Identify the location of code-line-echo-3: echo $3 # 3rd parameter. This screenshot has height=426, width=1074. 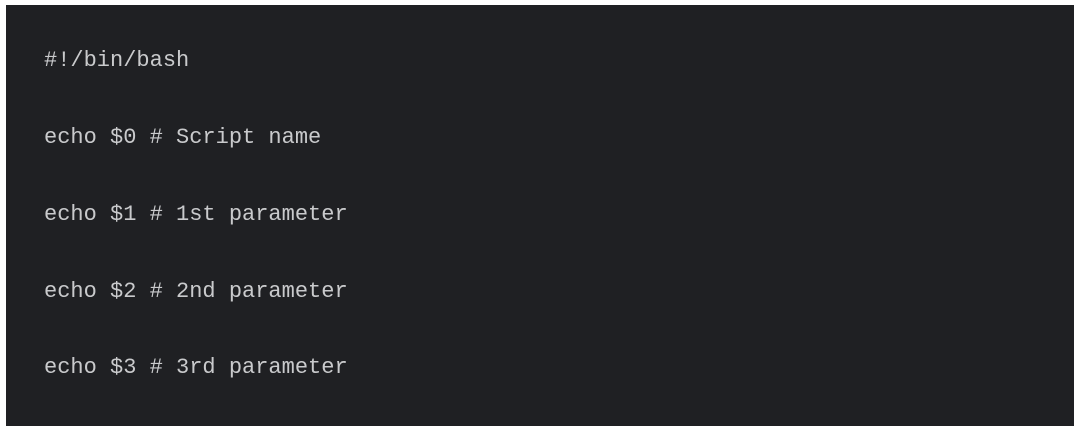
(196, 367).